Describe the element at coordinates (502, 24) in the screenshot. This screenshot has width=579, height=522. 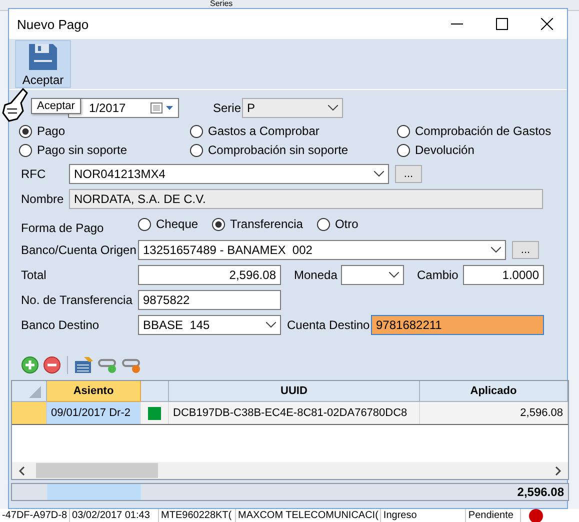
I see `maximize-icon` at that location.